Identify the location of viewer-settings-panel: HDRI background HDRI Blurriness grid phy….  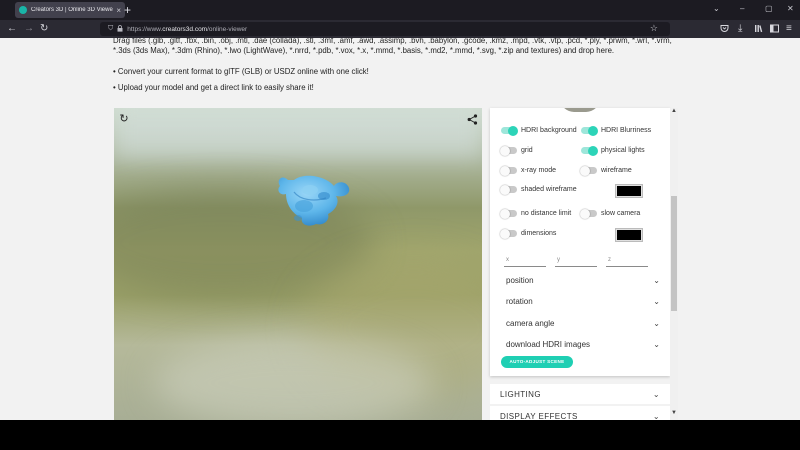
(580, 242).